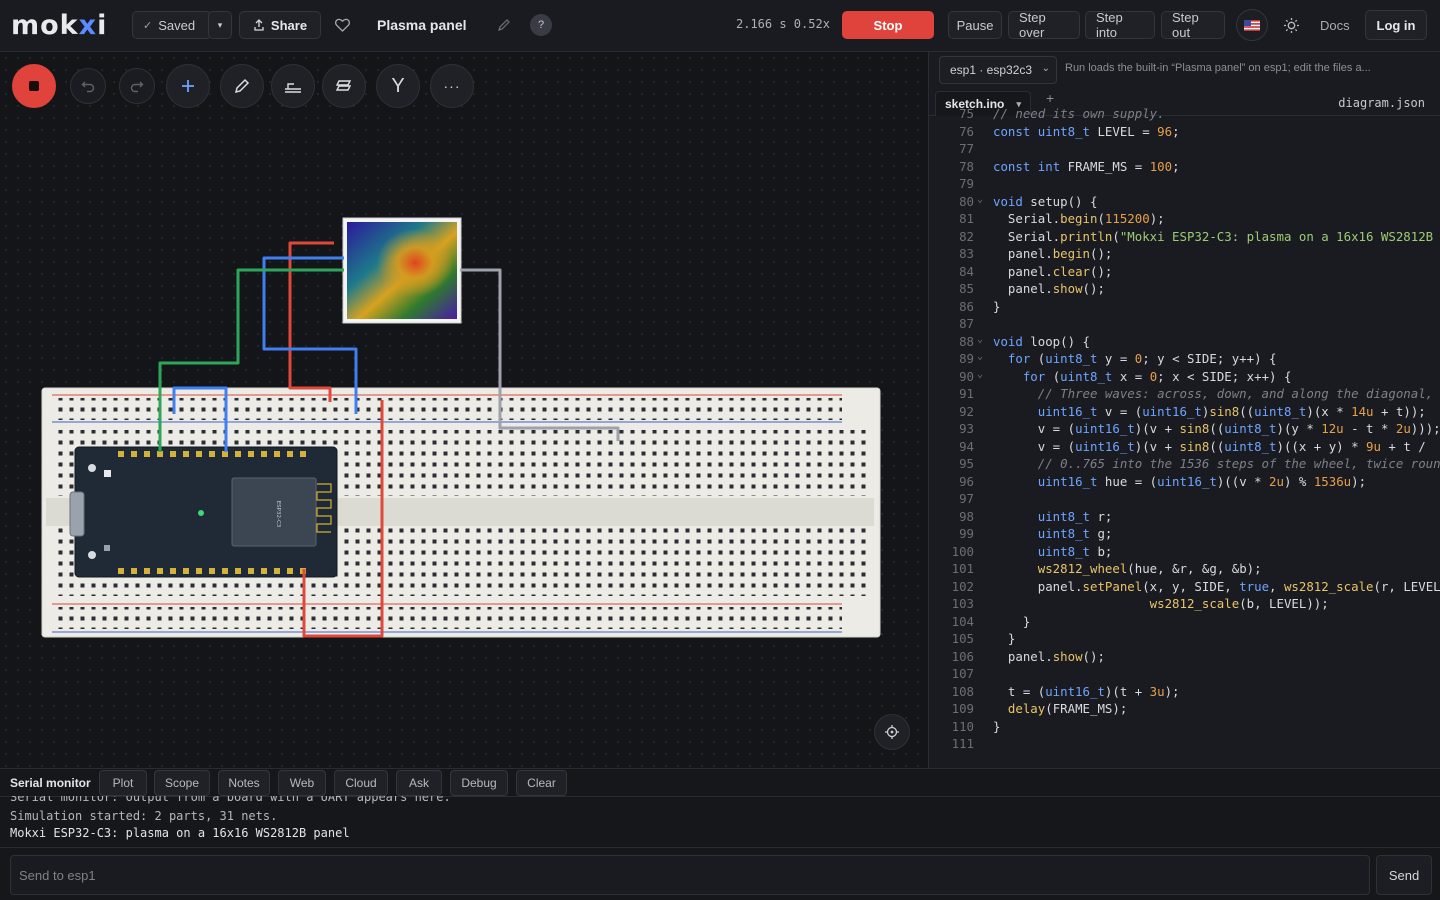 The image size is (1440, 900). Describe the element at coordinates (966, 393) in the screenshot. I see `line-number: 91` at that location.